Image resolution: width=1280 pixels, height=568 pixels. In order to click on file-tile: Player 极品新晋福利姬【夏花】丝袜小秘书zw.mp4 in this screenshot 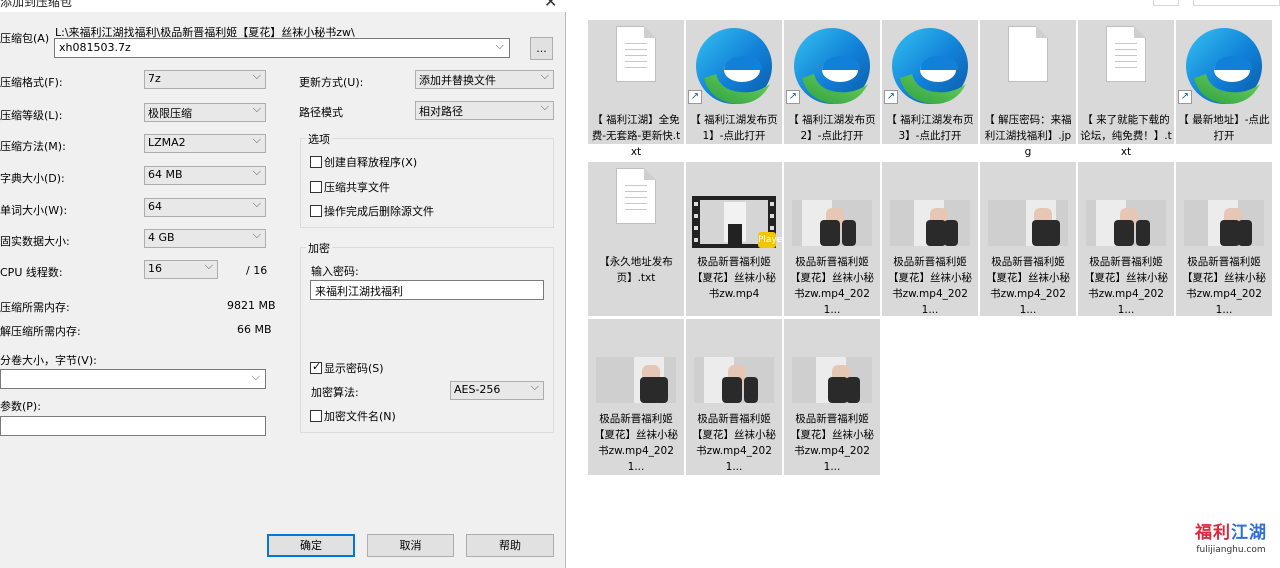, I will do `click(736, 239)`.